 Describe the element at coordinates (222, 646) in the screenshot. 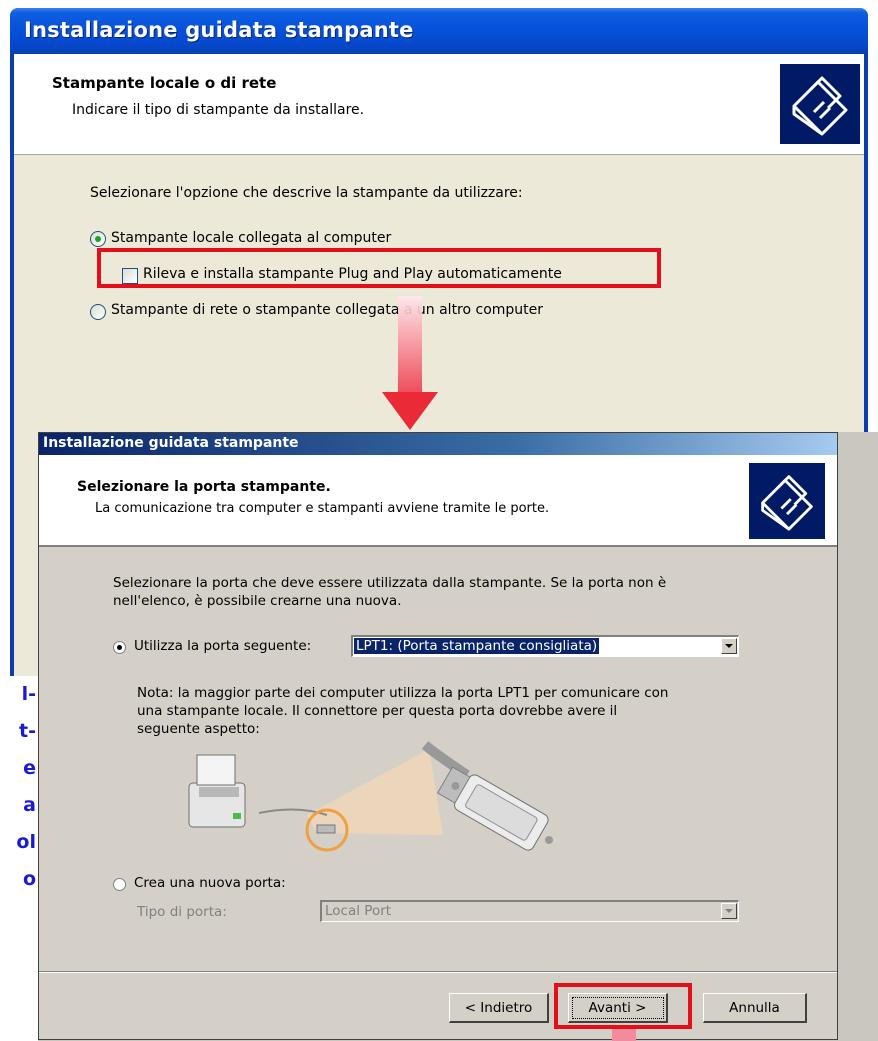

I see `radio-use-port-label: Utilizza la porta seguente:` at that location.